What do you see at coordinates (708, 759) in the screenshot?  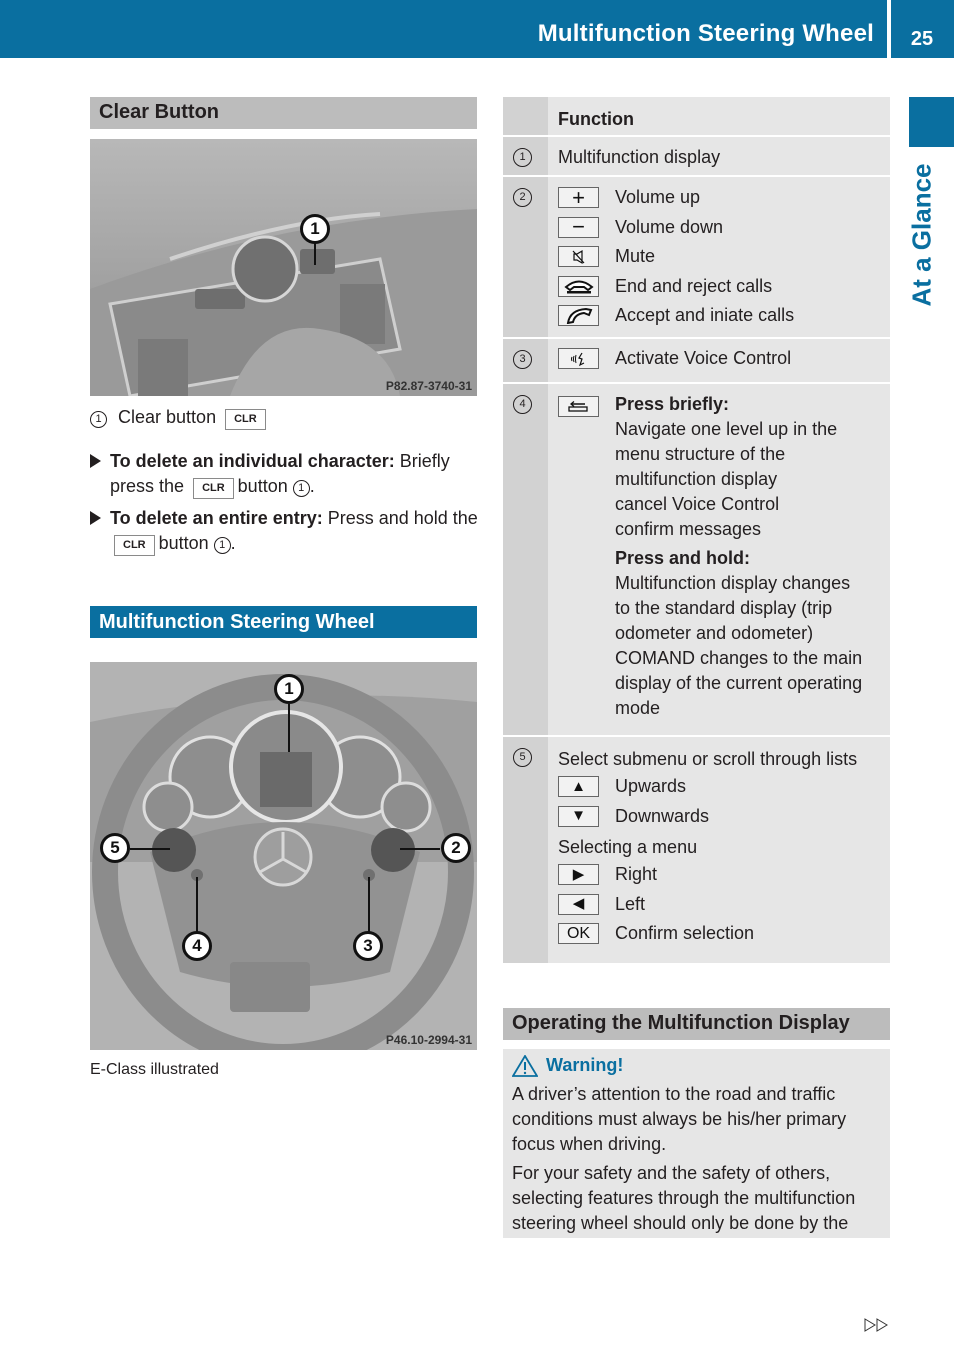 I see `row-intro: Select submenu or scroll through lists` at bounding box center [708, 759].